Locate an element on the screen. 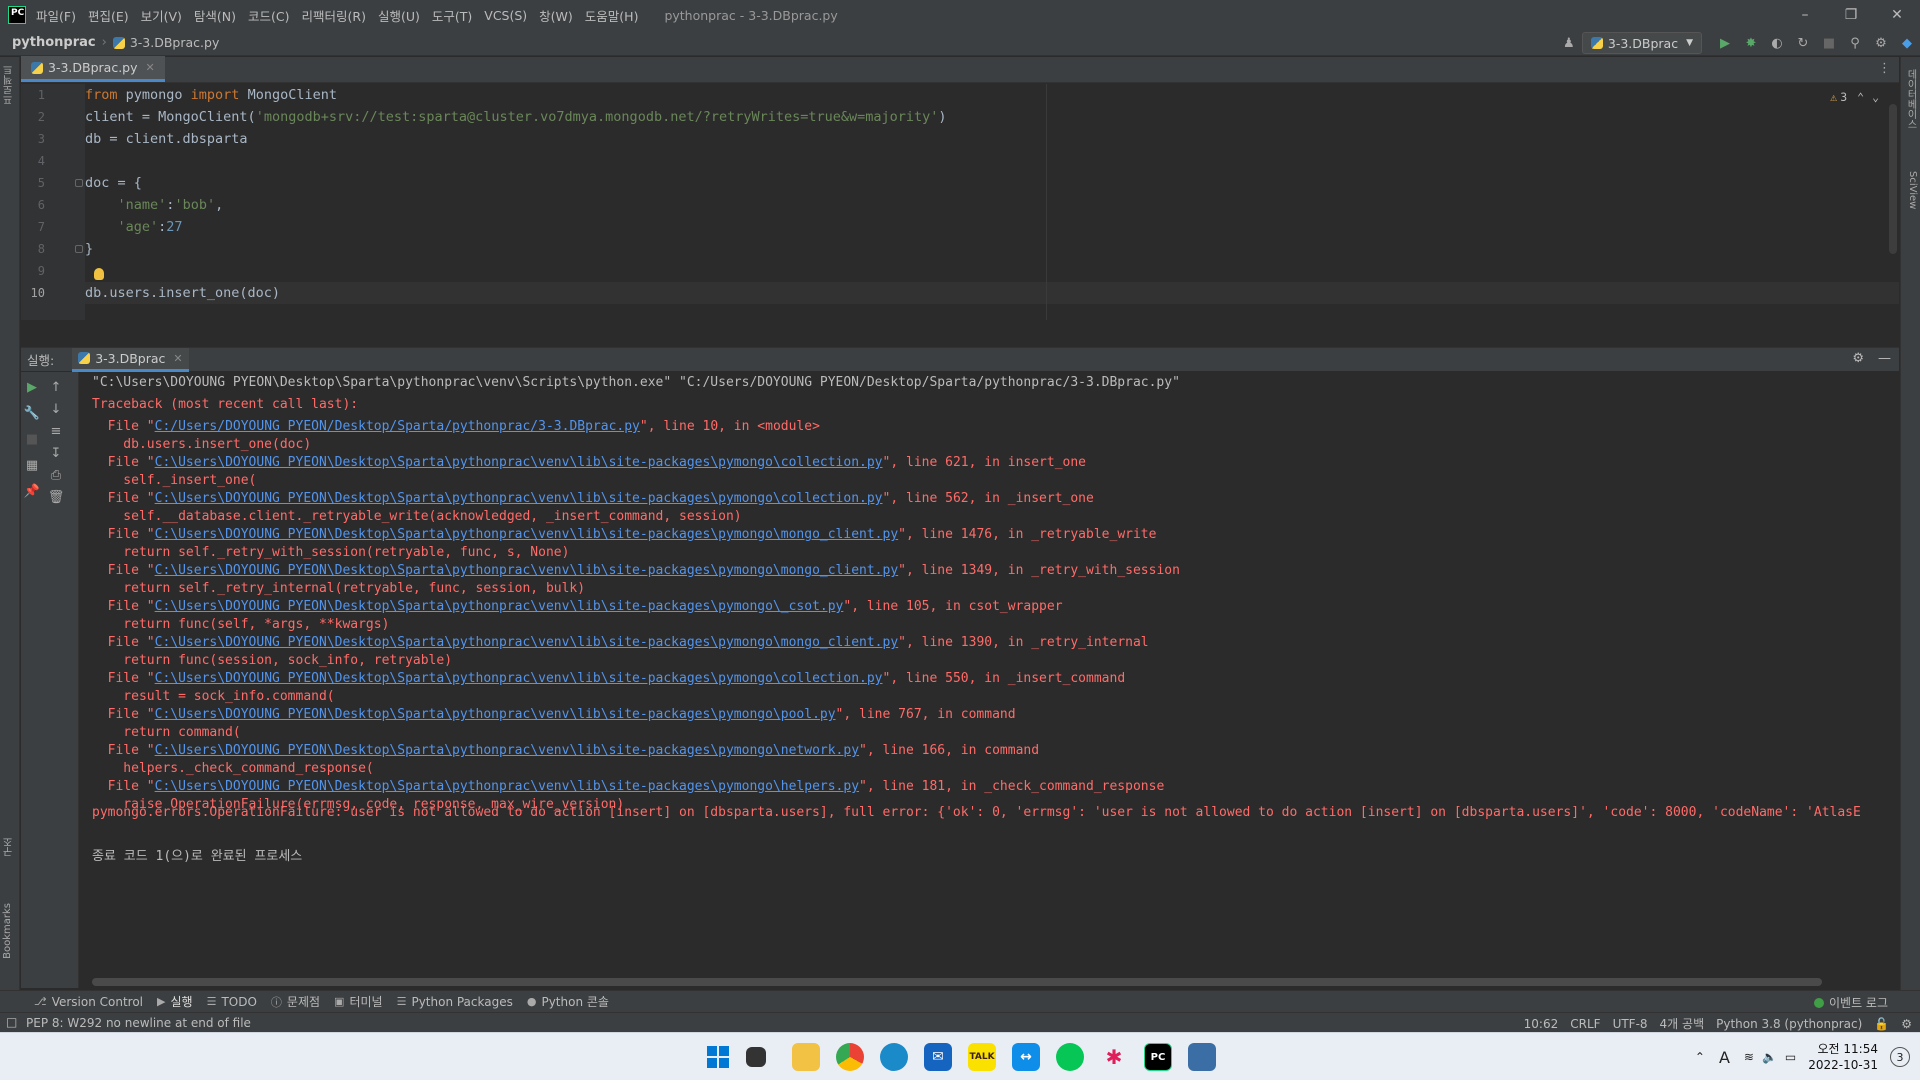 Image resolution: width=1920 pixels, height=1080 pixels. structure-tool-tab: 구조 is located at coordinates (9, 847).